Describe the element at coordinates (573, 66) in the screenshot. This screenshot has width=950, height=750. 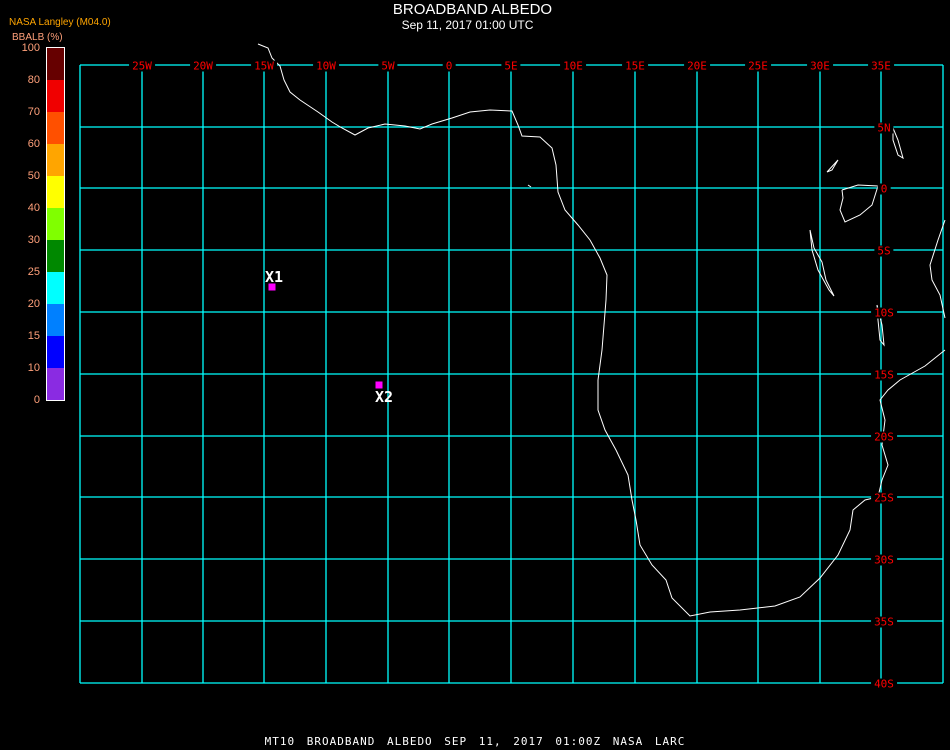
I see `longitude-label: 10E` at that location.